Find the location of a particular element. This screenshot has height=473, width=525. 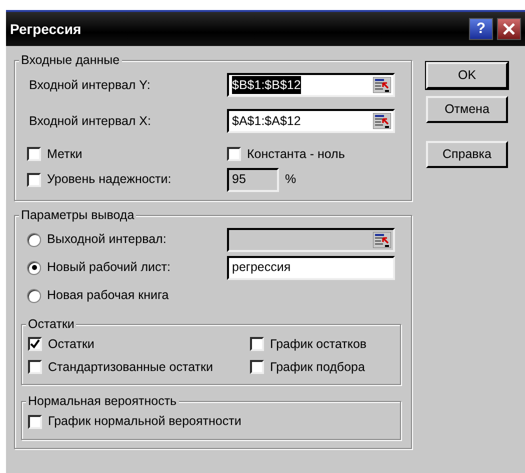

range-field: $B$1:$B$12 is located at coordinates (311, 85).